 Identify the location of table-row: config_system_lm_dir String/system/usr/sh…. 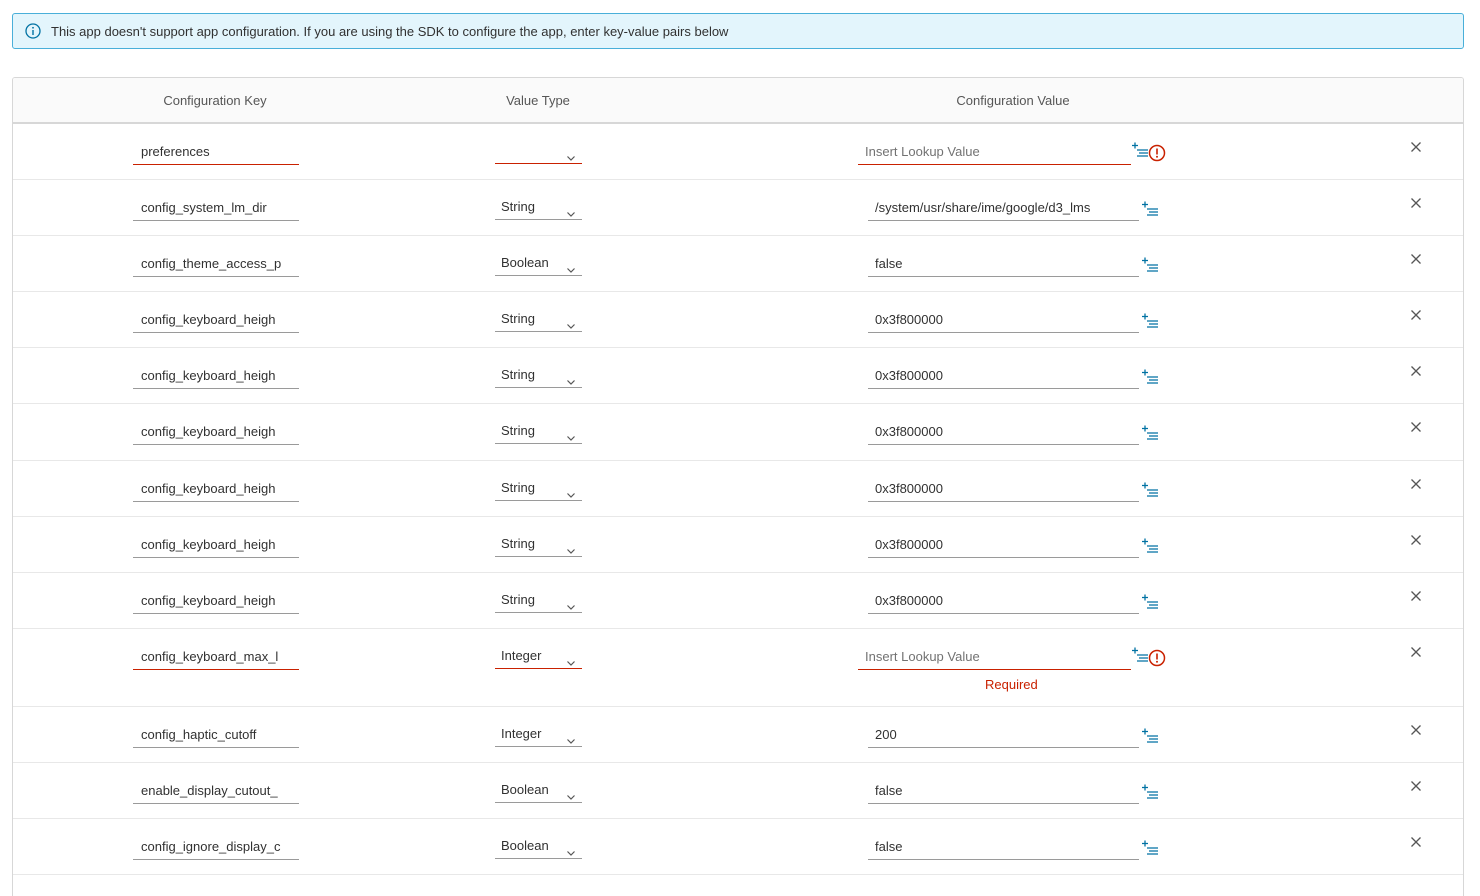
(738, 208).